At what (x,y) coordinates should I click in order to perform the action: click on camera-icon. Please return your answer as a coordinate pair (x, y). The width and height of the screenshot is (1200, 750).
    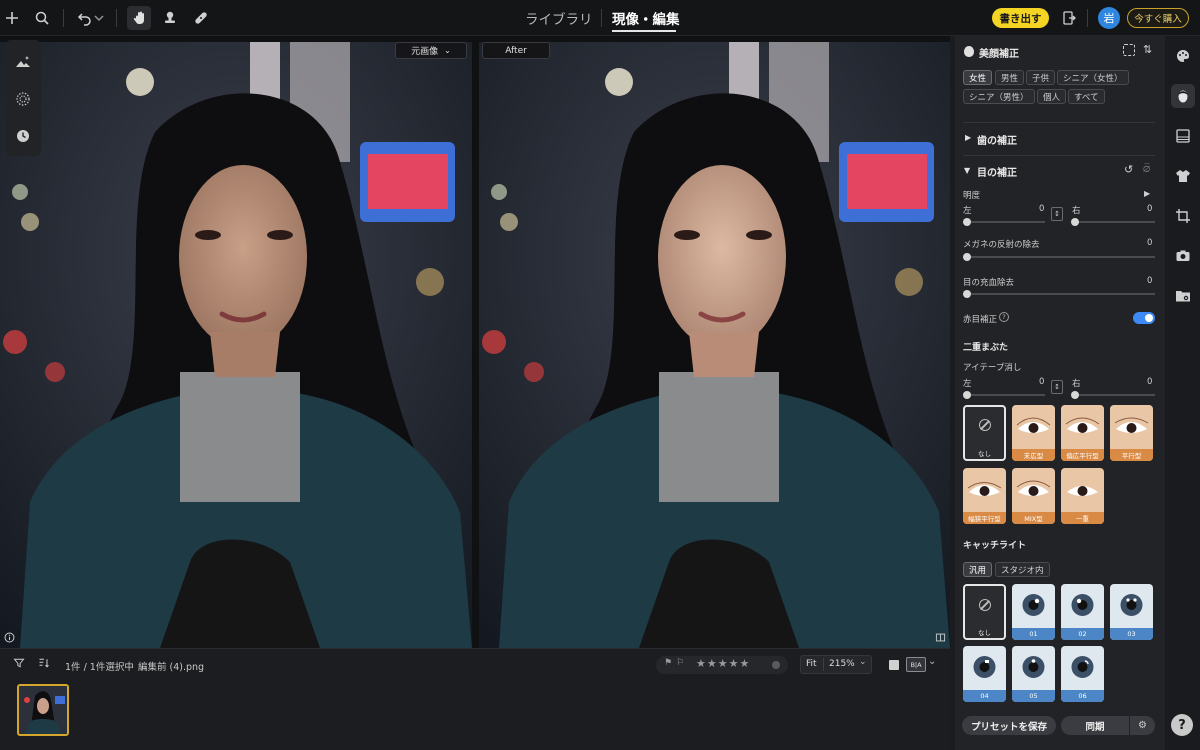
    Looking at the image, I should click on (1183, 256).